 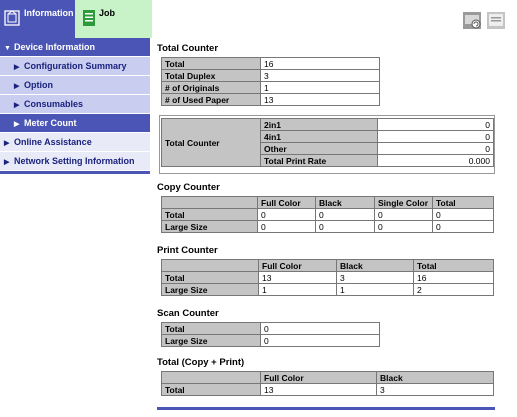 I want to click on row-value: 0.000, so click(x=435, y=160).